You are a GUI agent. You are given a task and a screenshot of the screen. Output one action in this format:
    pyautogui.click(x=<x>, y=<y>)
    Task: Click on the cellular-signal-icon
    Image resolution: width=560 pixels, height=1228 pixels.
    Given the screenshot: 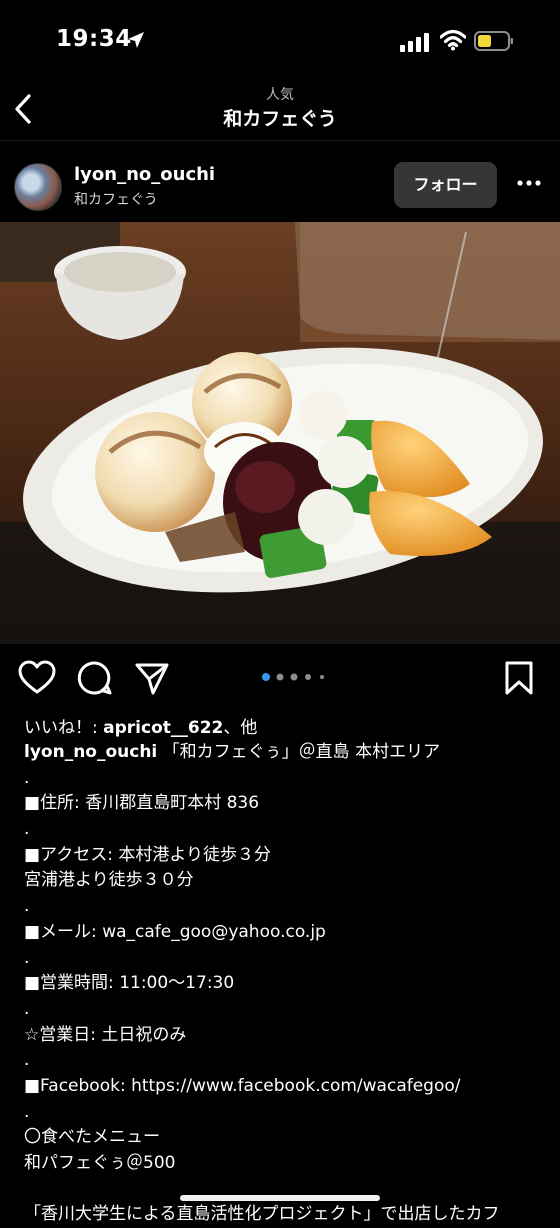 What is the action you would take?
    pyautogui.click(x=414, y=42)
    